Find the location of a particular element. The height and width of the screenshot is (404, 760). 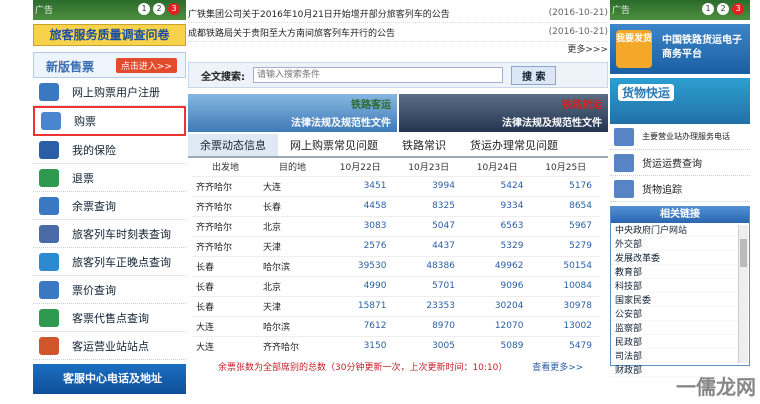

ticket-count-cell: 3150 is located at coordinates (360, 345).